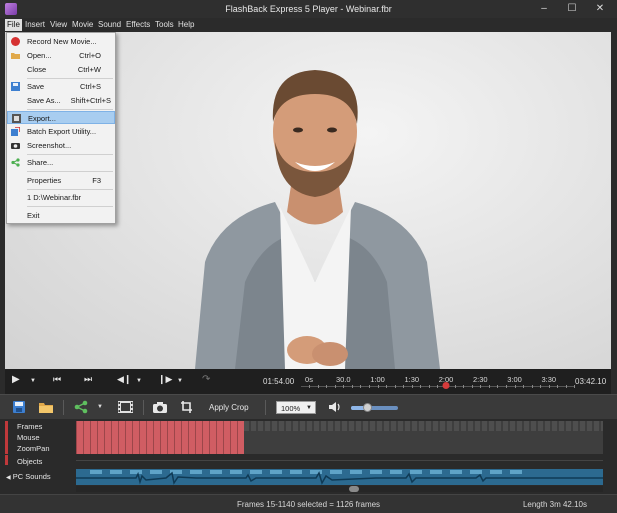  What do you see at coordinates (61, 69) in the screenshot?
I see `menu-close: Close Ctrl+W` at bounding box center [61, 69].